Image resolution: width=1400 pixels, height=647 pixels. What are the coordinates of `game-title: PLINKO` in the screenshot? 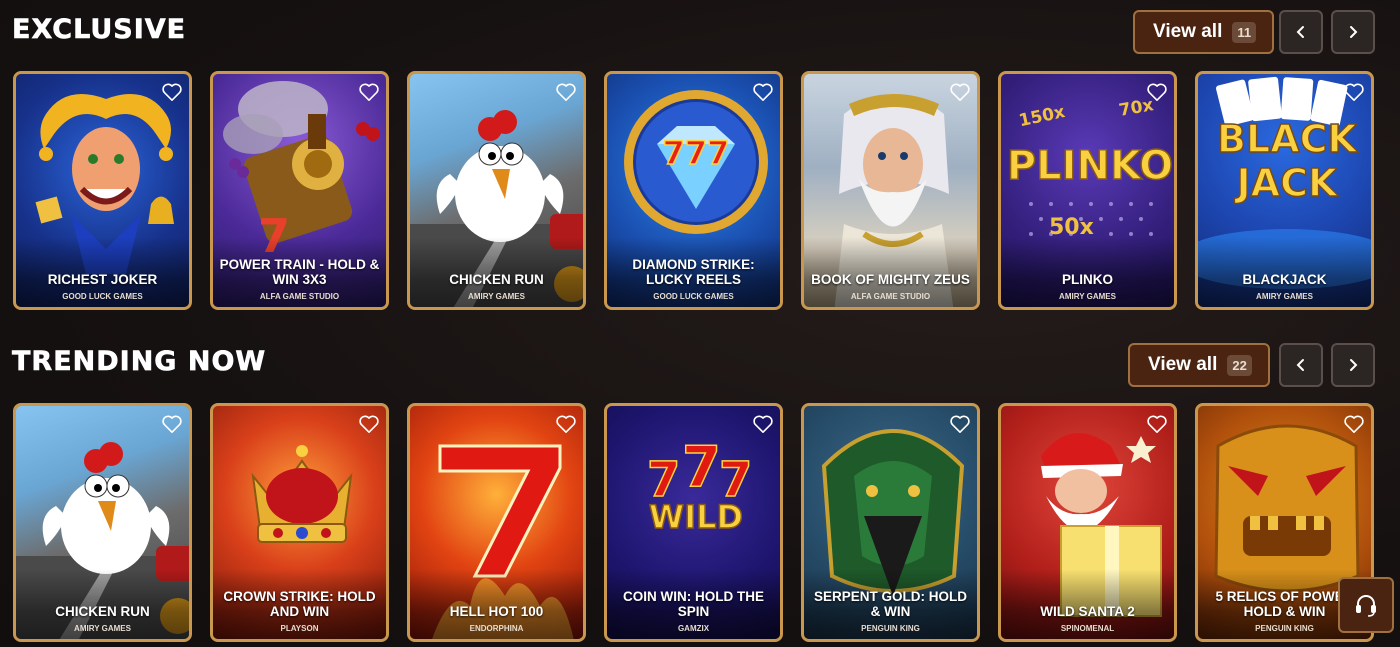 It's located at (1087, 279).